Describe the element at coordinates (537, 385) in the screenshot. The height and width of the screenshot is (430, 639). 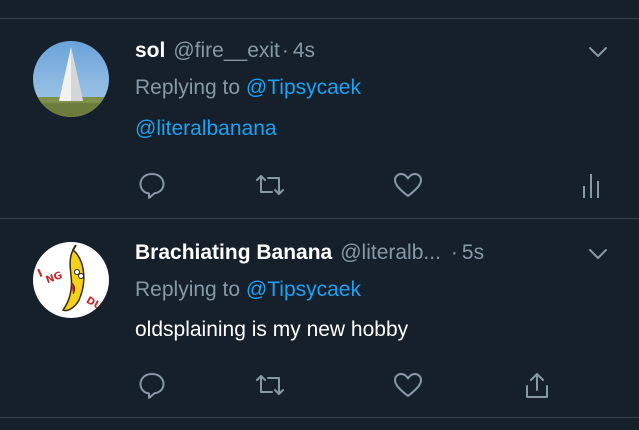
I see `share-icon` at that location.